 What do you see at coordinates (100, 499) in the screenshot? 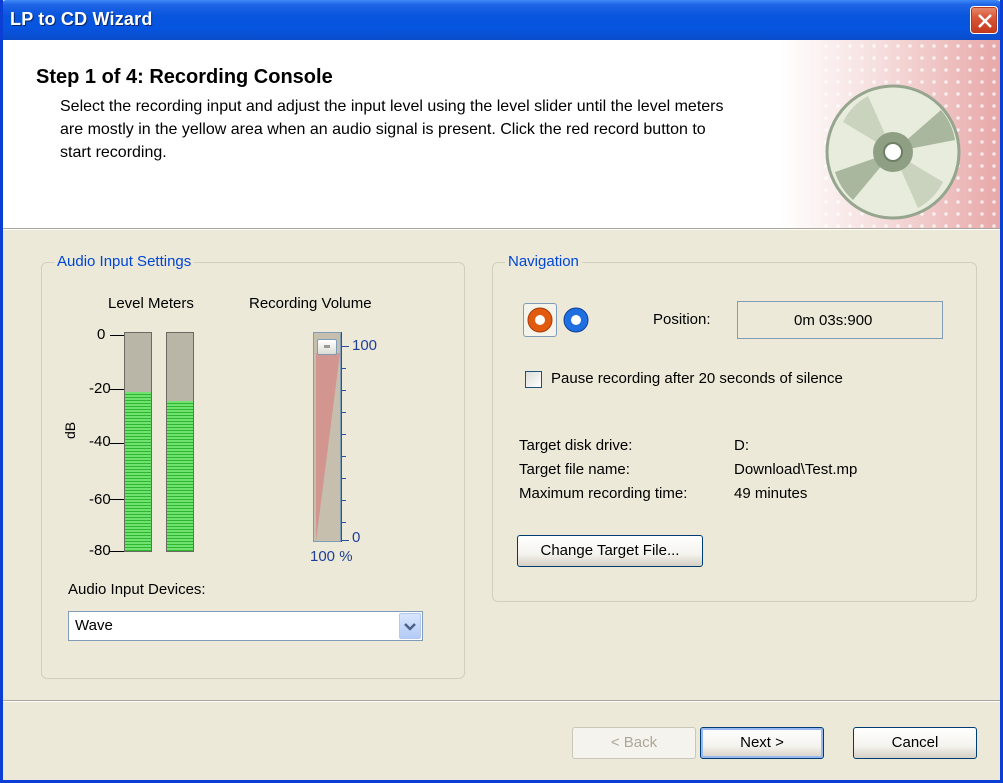
I see `db-tick-label: -60` at bounding box center [100, 499].